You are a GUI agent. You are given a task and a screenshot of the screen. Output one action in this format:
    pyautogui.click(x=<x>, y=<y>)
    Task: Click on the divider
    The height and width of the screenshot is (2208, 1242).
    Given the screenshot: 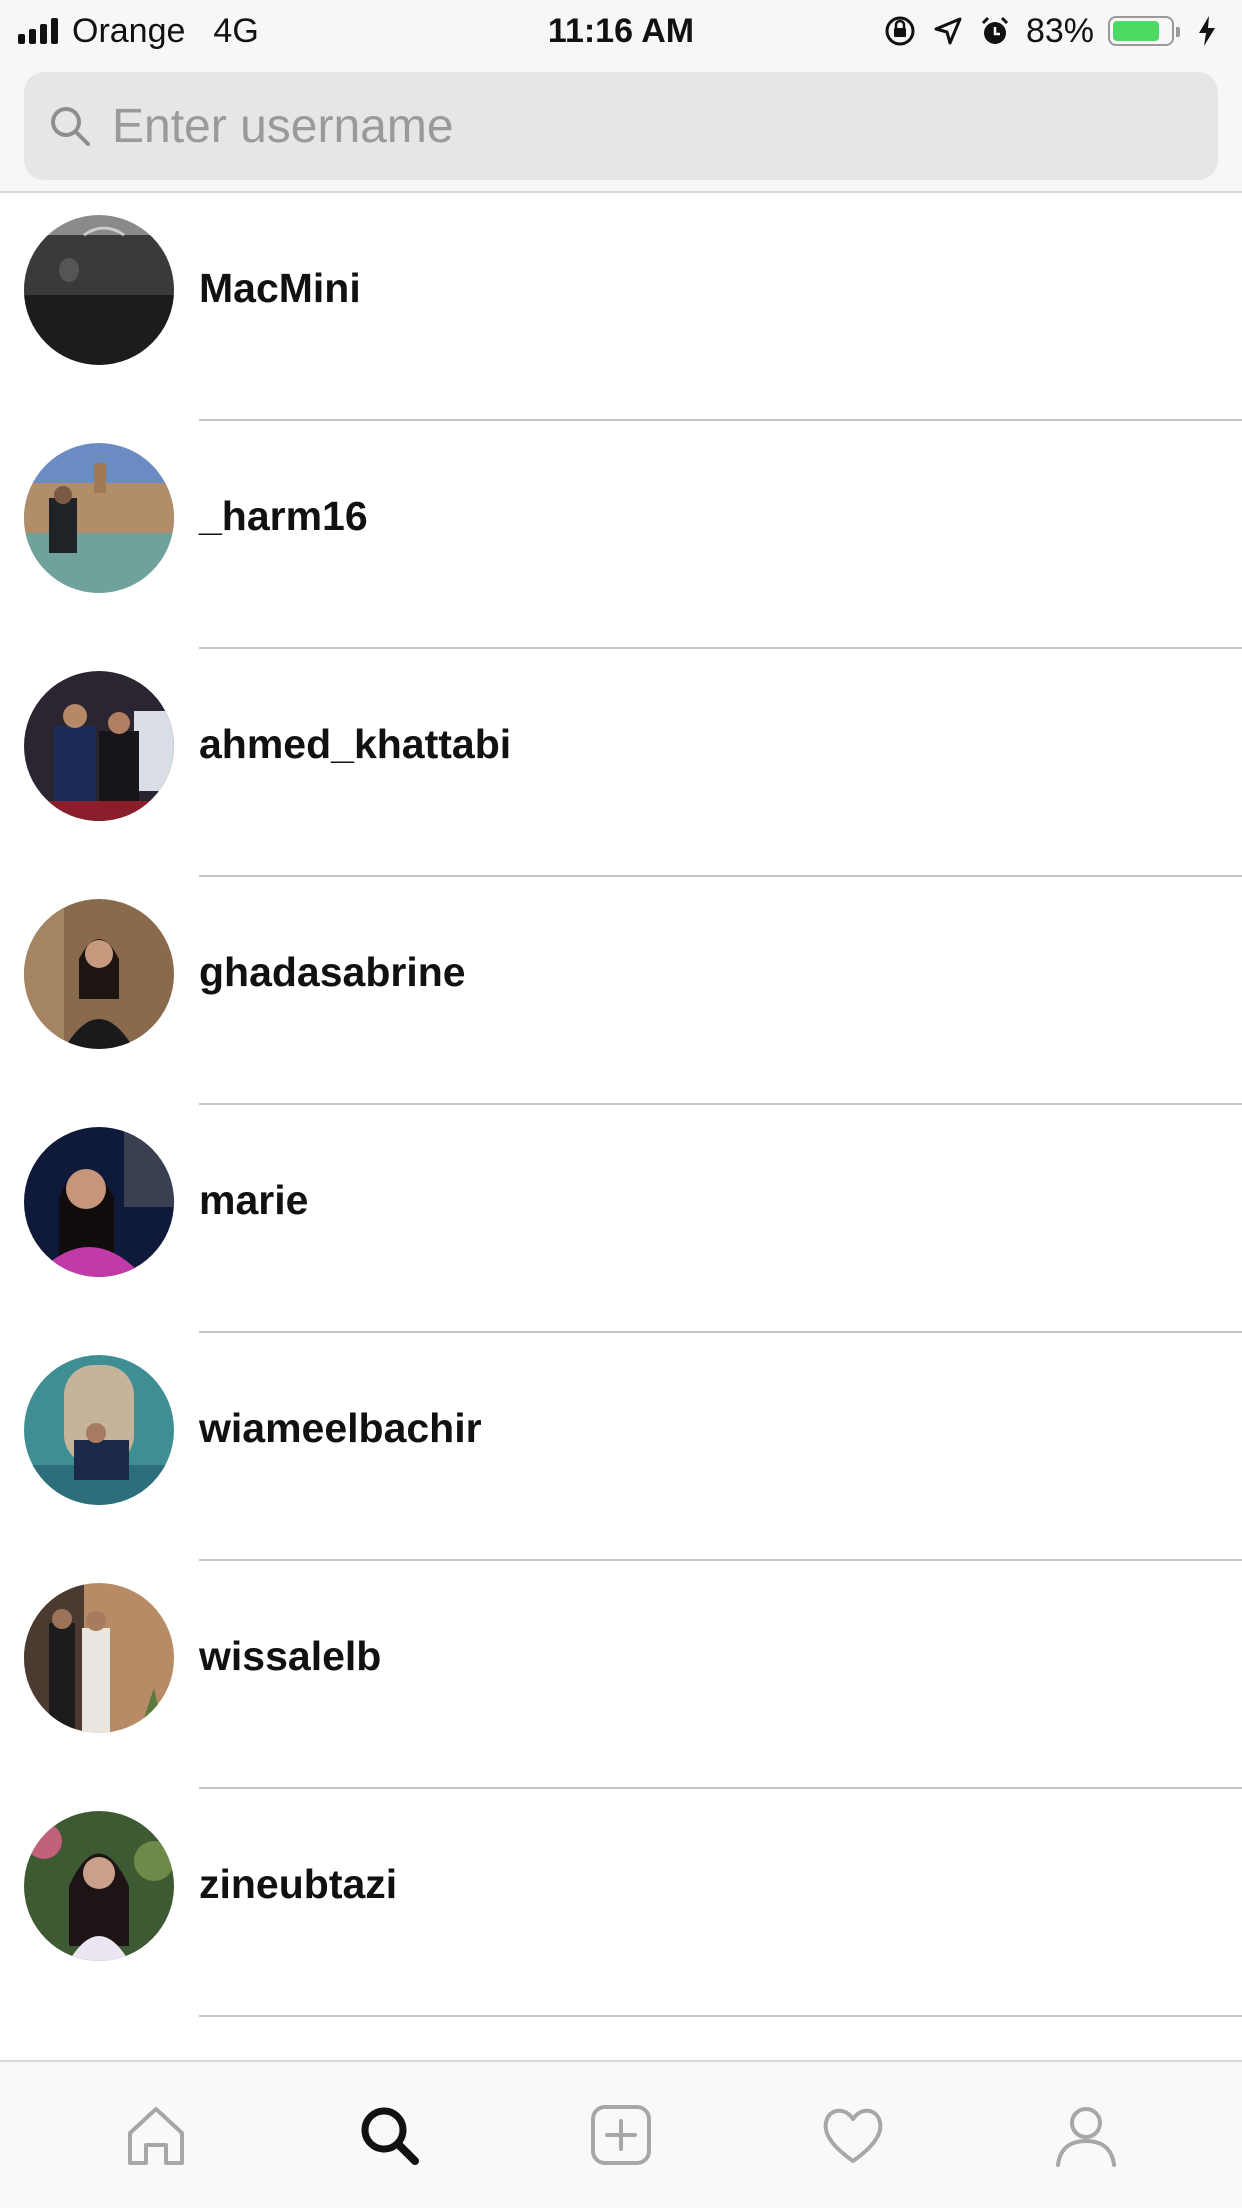 What is the action you would take?
    pyautogui.click(x=720, y=2016)
    